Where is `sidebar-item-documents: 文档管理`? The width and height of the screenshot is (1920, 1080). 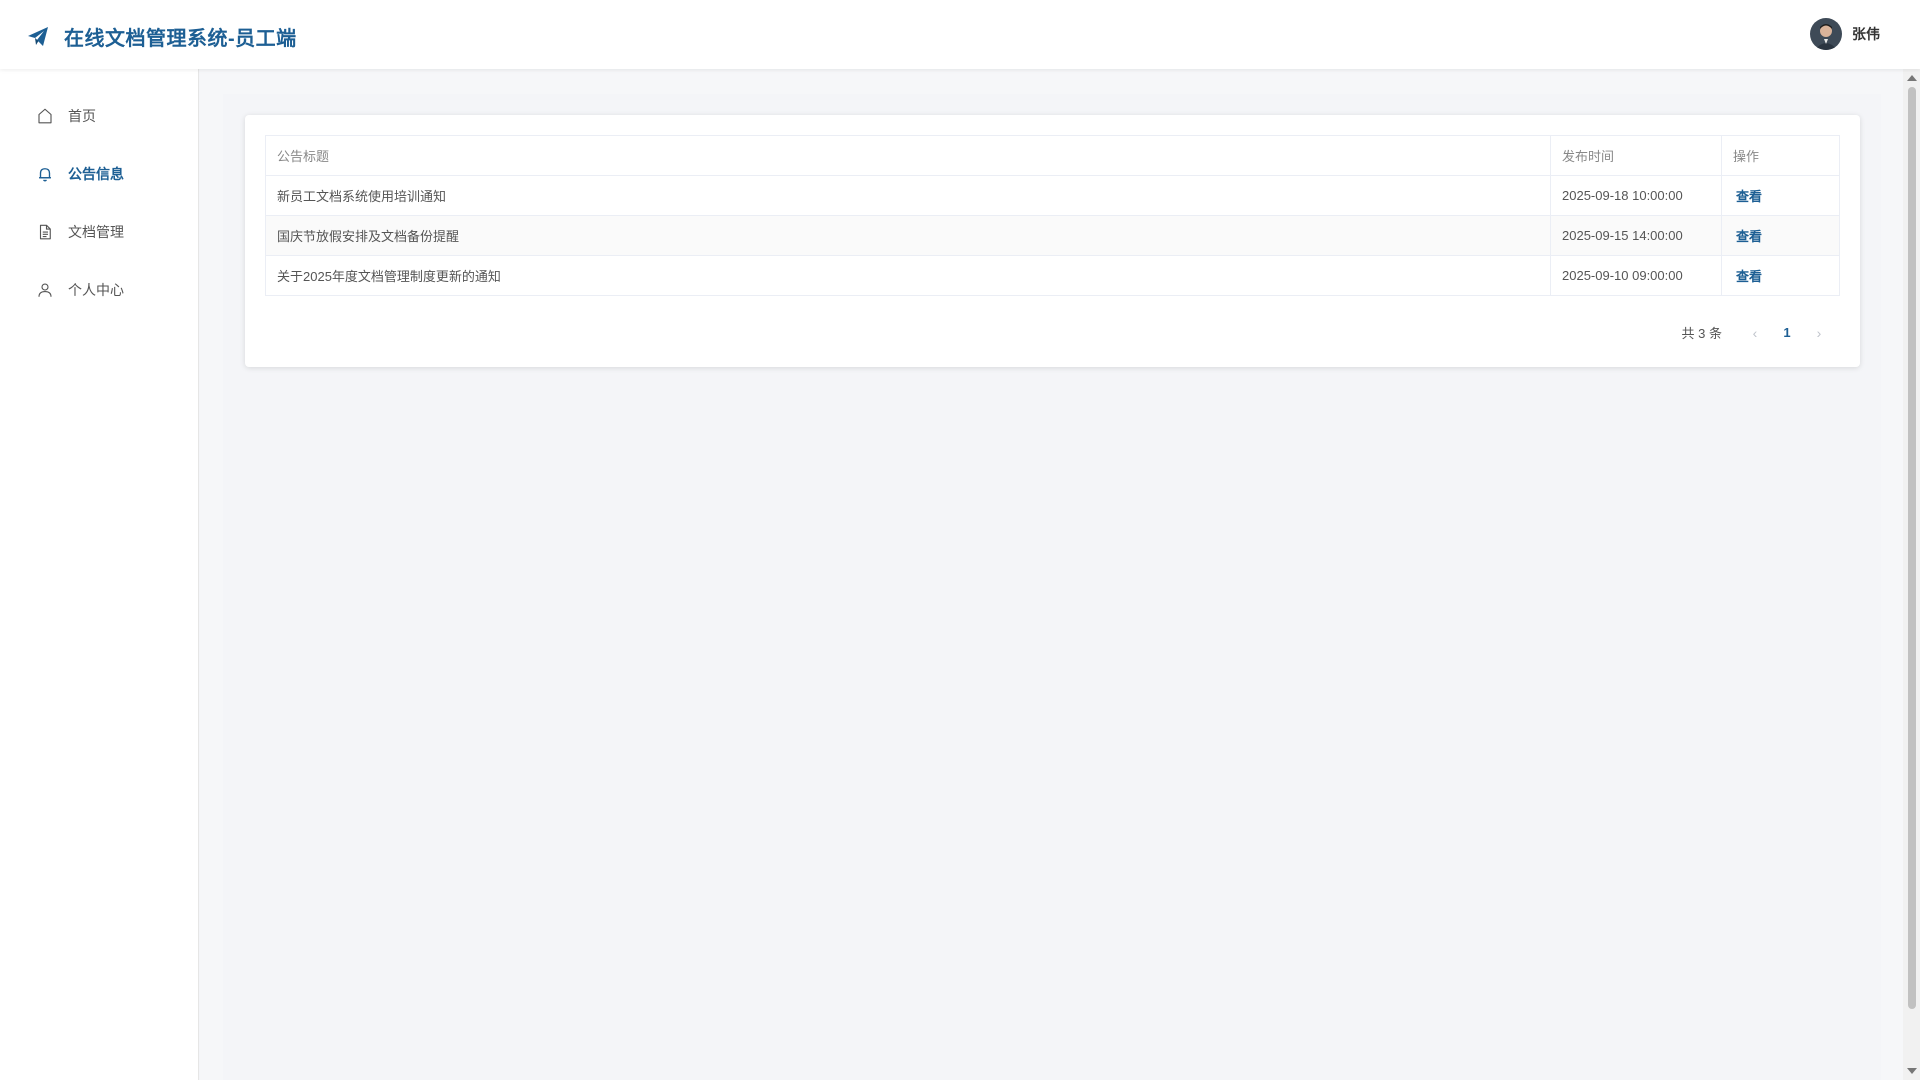 sidebar-item-documents: 文档管理 is located at coordinates (99, 232).